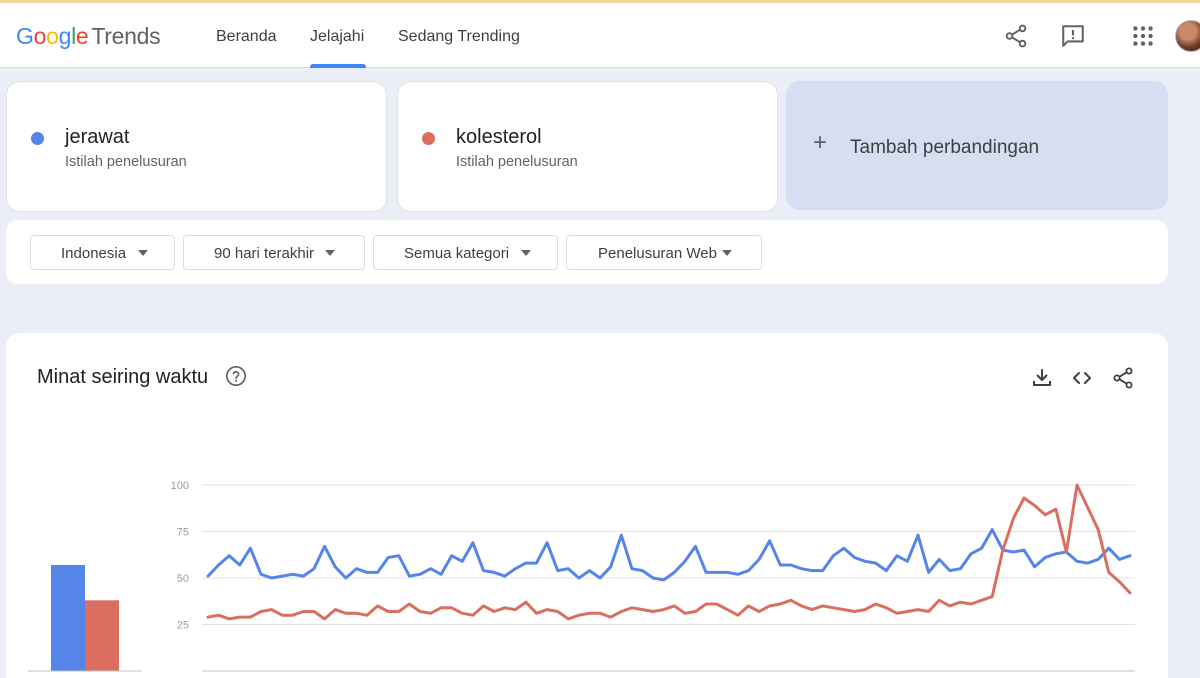  Describe the element at coordinates (183, 533) in the screenshot. I see `y-tick-label: 75` at that location.